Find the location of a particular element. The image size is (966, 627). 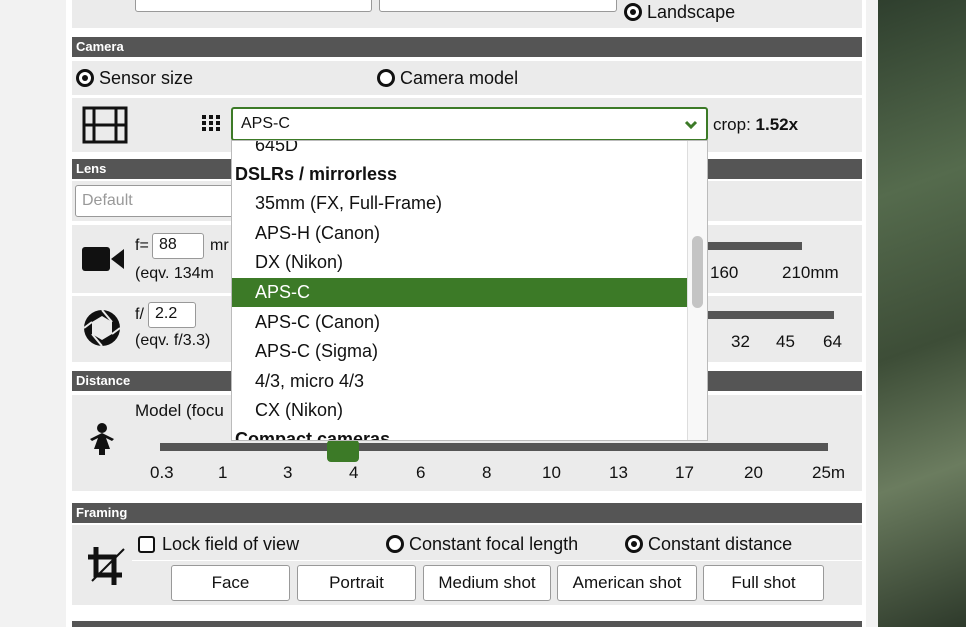

preset-select-partial is located at coordinates (253, 6).